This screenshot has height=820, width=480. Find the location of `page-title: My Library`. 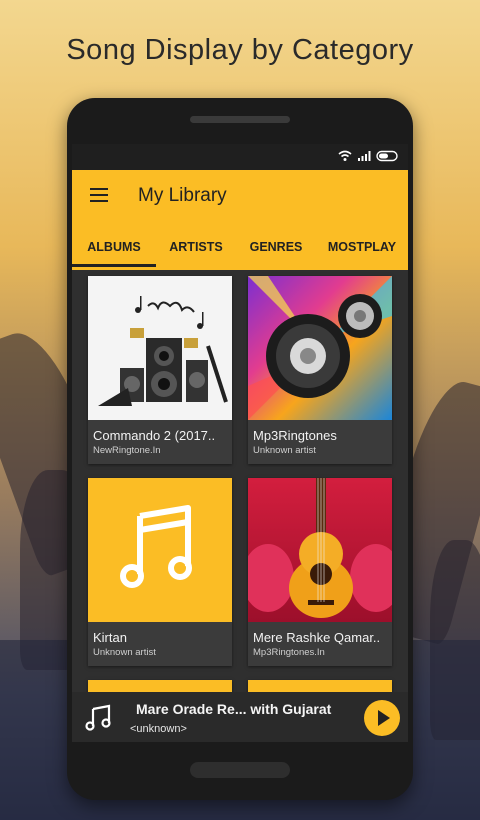

page-title: My Library is located at coordinates (182, 195).